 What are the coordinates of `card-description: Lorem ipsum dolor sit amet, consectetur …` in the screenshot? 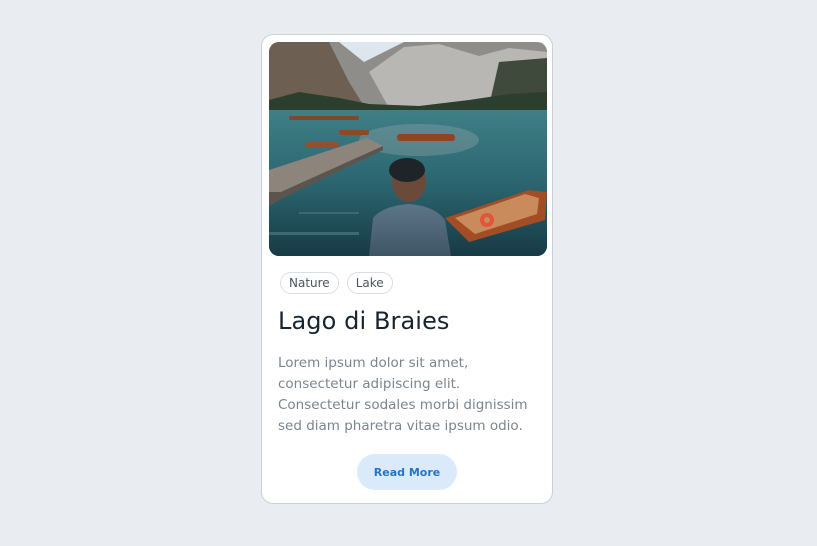 It's located at (403, 394).